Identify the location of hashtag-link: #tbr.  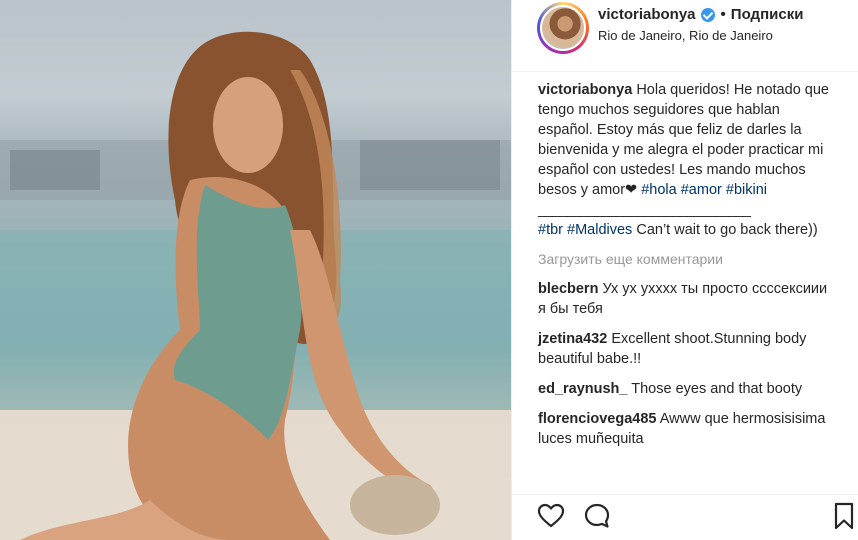
(550, 230).